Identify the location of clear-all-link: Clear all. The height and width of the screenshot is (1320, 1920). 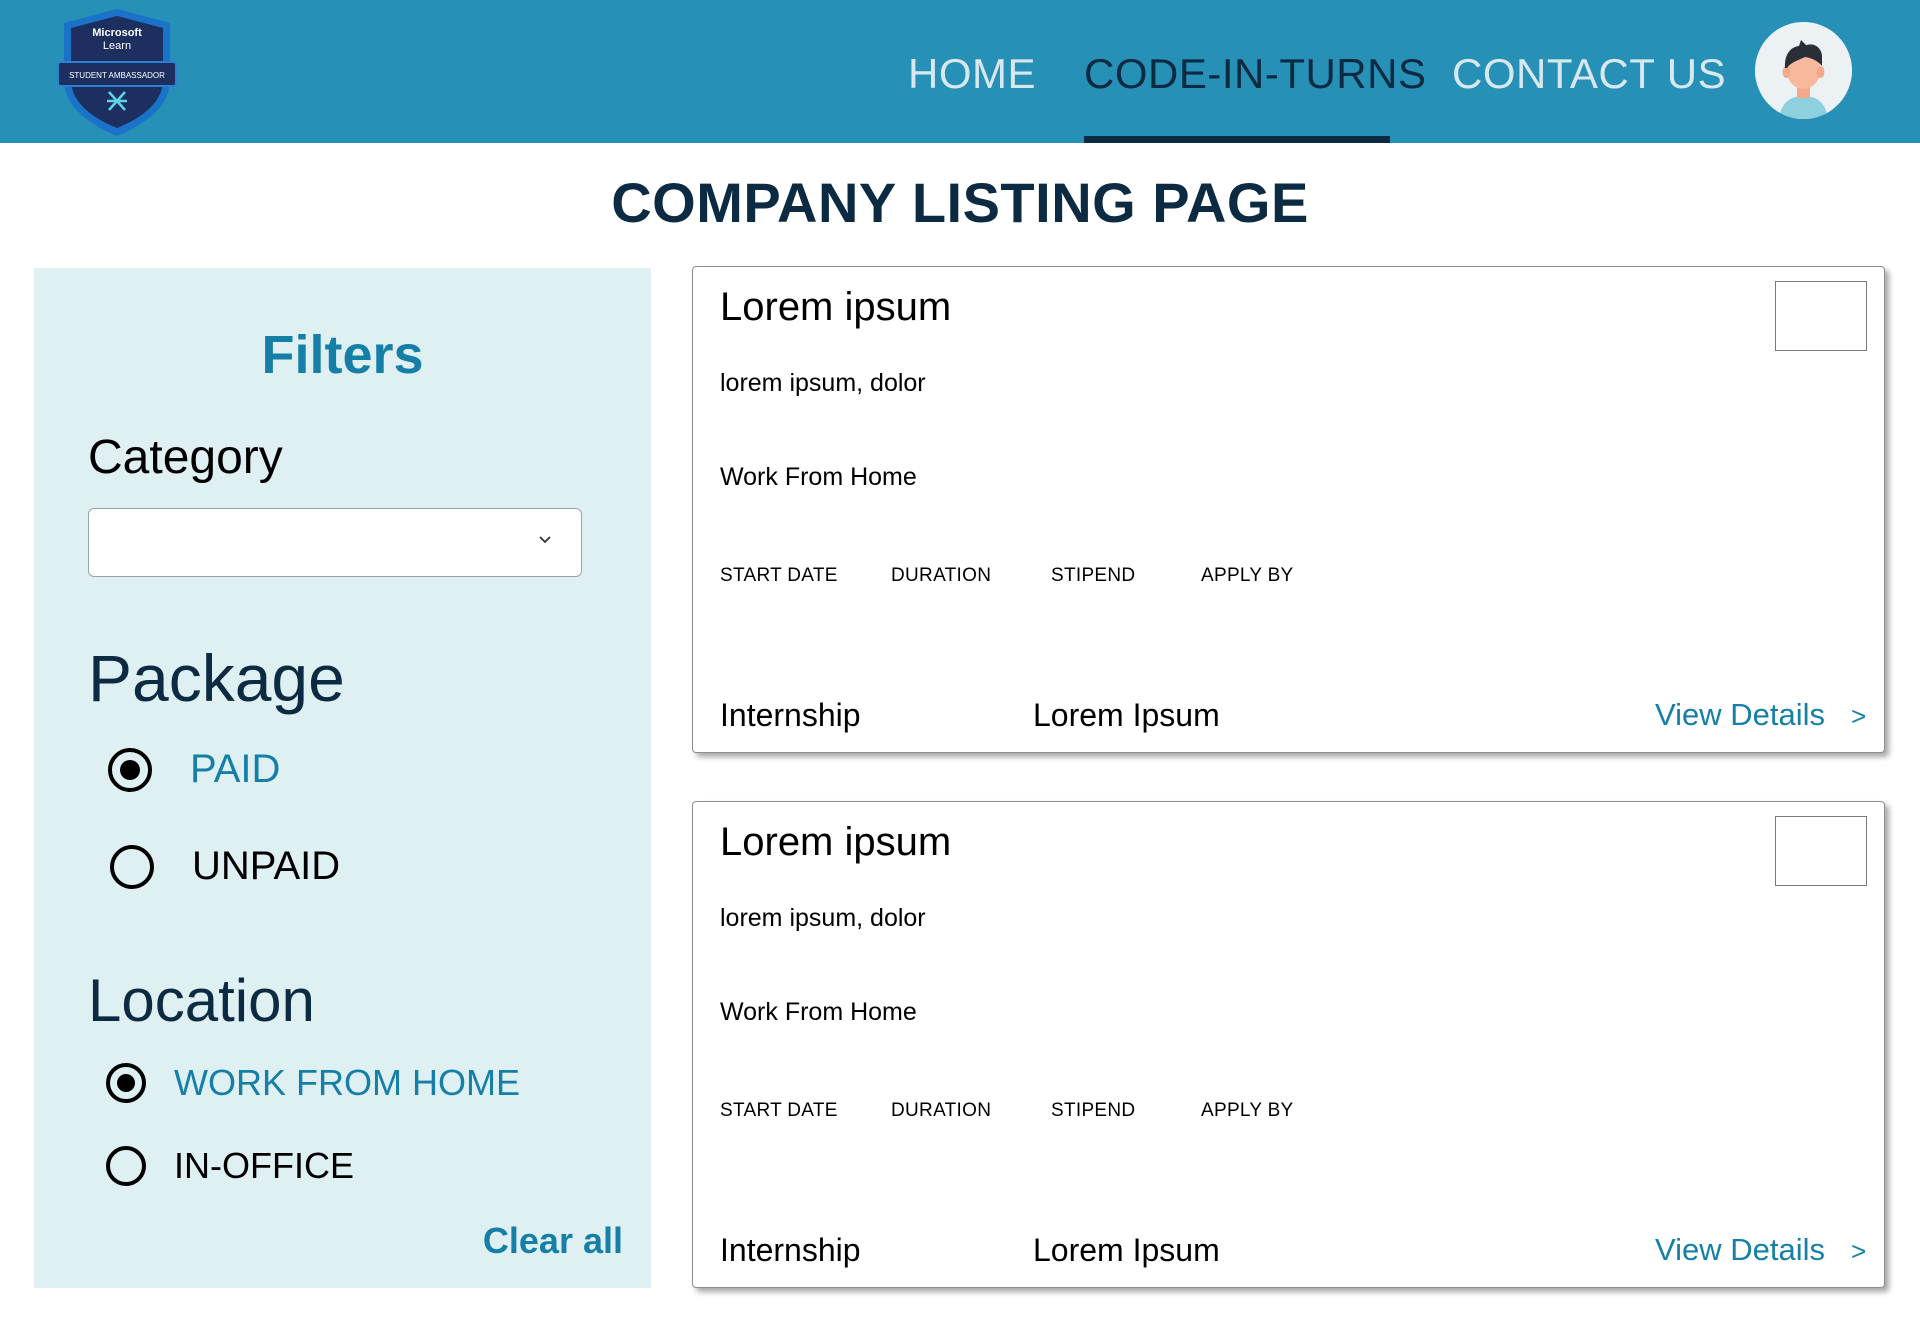
(553, 1241).